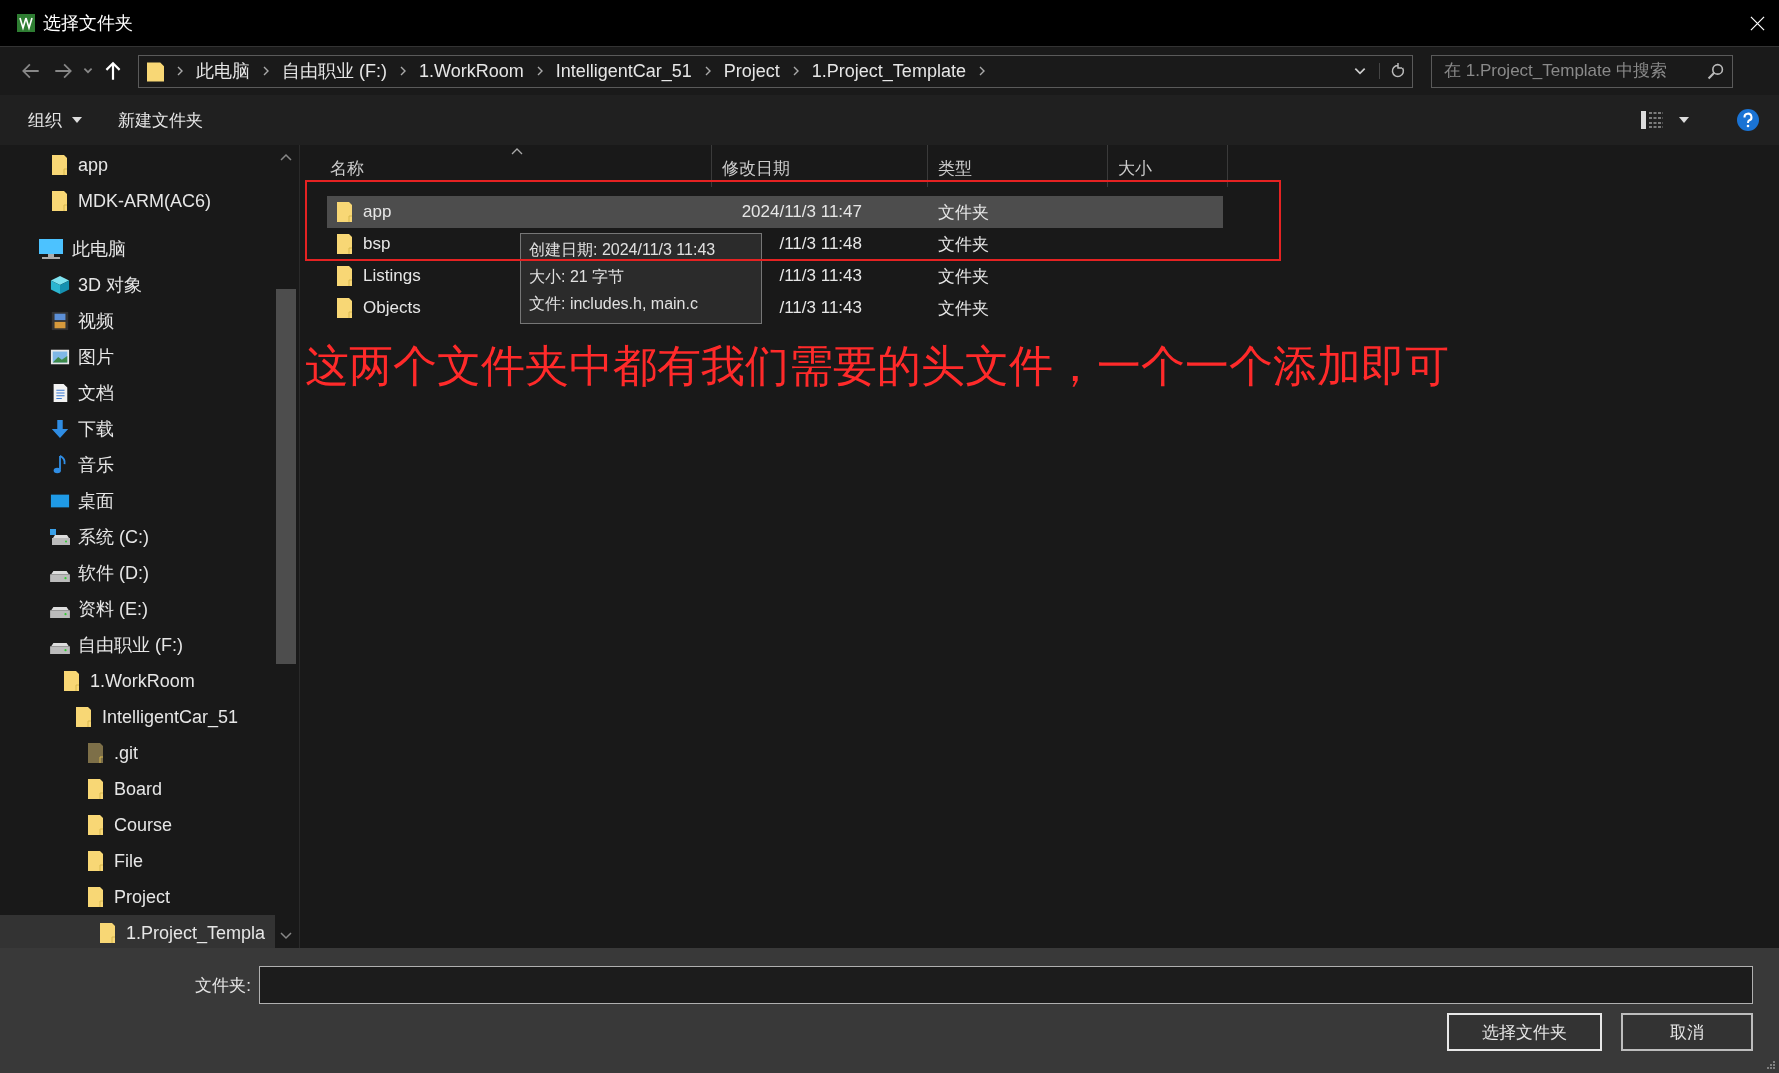 This screenshot has width=1779, height=1073. I want to click on cube-icon, so click(60, 285).